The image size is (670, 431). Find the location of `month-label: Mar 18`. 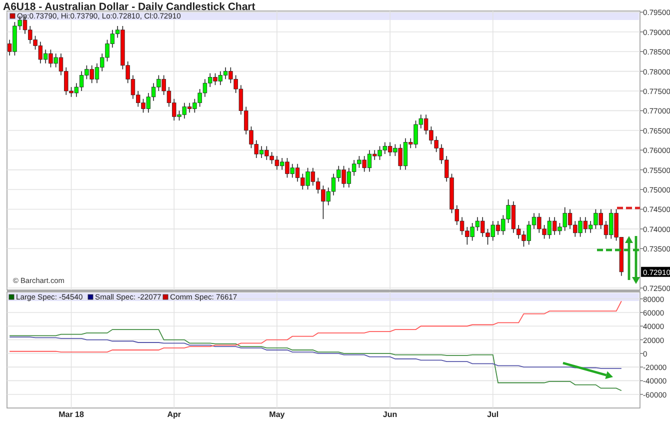

month-label: Mar 18 is located at coordinates (71, 414).